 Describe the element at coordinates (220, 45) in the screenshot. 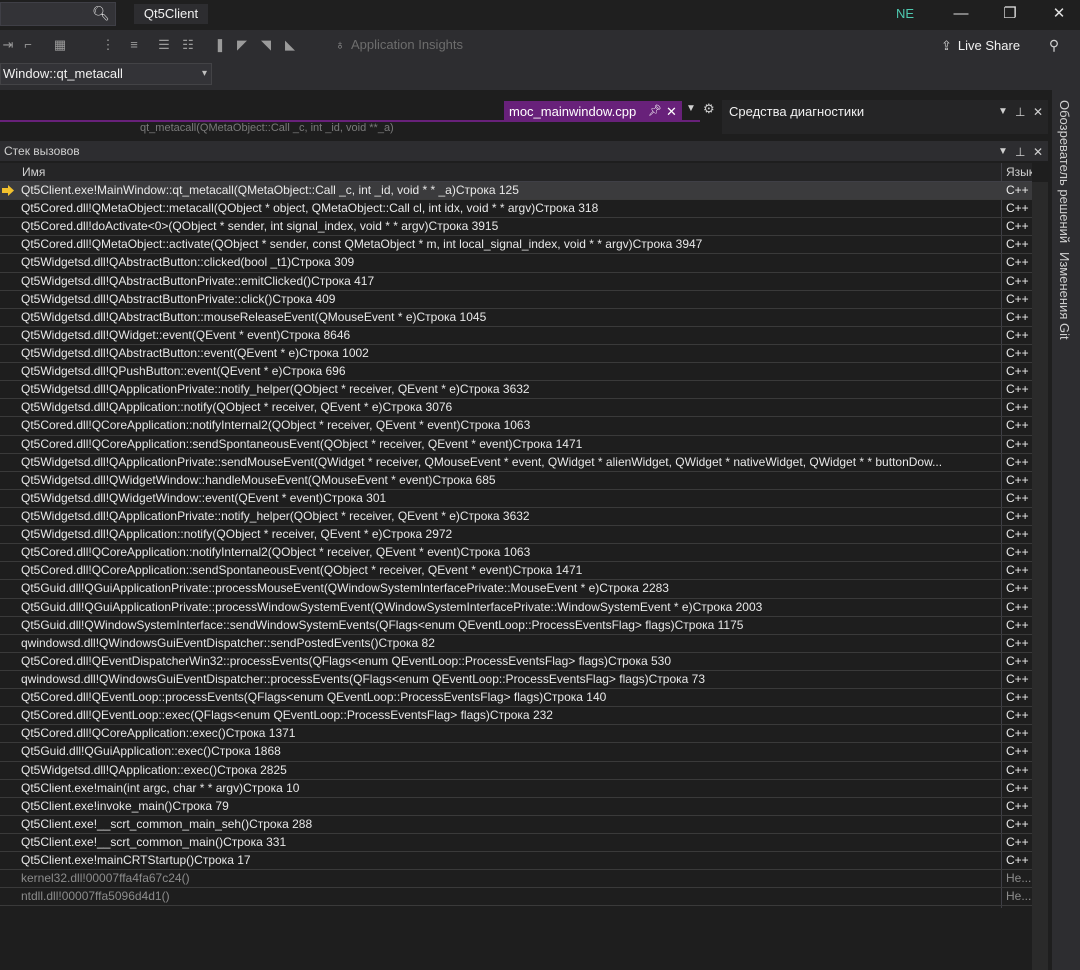

I see `bookmark-icon: ❚` at that location.